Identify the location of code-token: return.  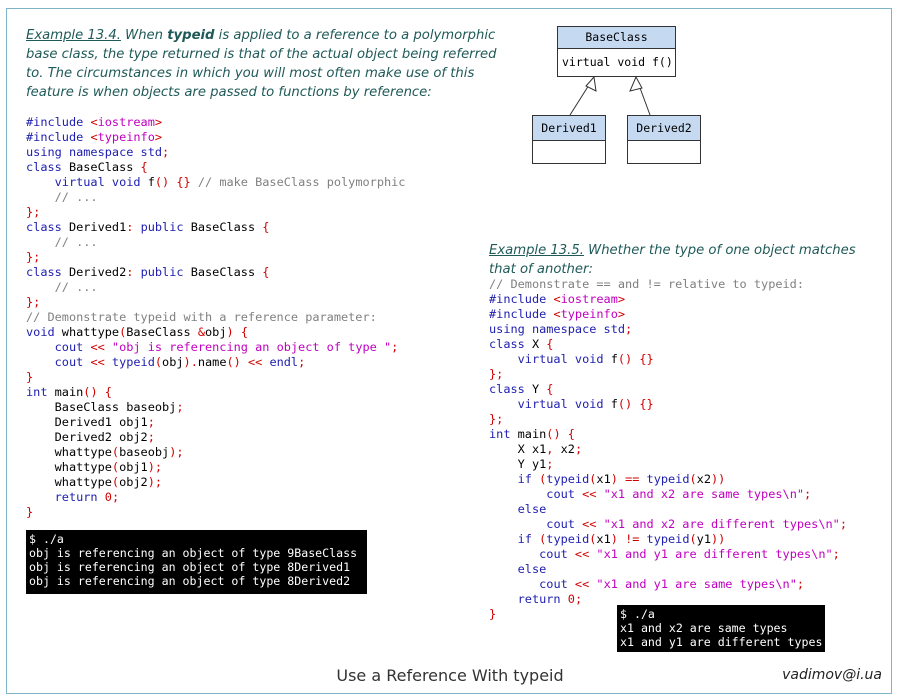
(79, 497).